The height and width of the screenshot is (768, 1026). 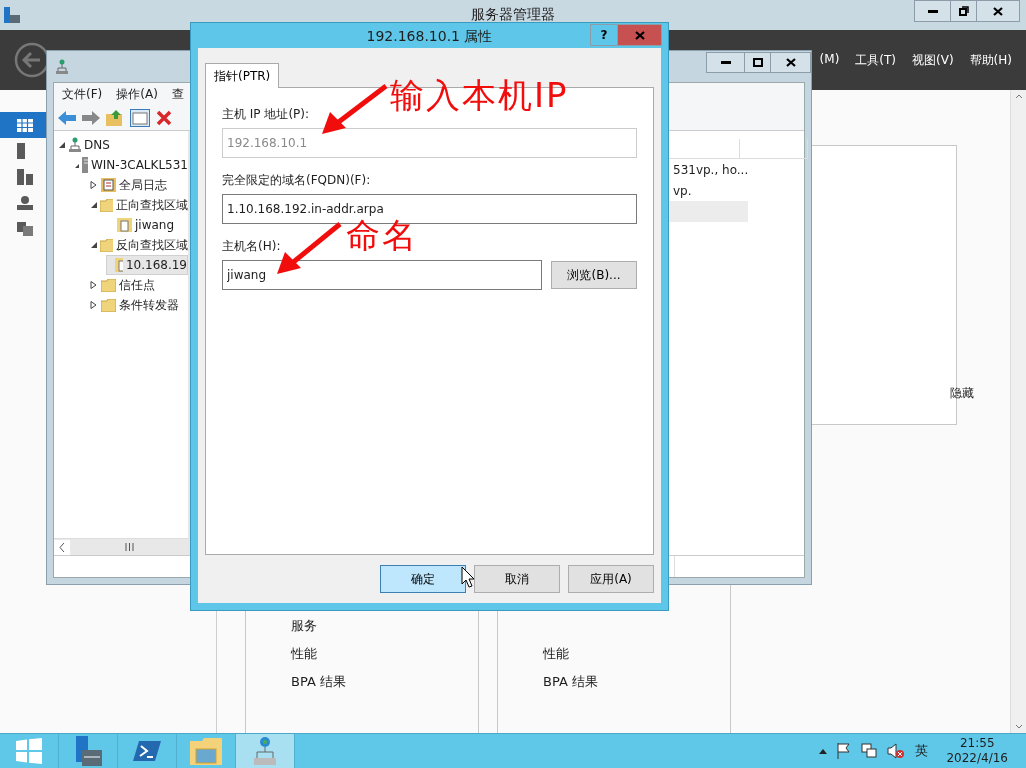 What do you see at coordinates (252, 246) in the screenshot?
I see `field-label: 主机名(H):` at bounding box center [252, 246].